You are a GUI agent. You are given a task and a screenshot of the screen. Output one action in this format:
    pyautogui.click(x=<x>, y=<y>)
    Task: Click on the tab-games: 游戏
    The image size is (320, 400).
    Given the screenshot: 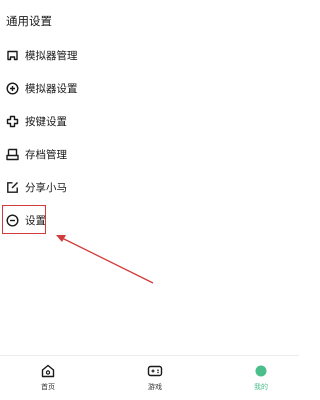 What is the action you would take?
    pyautogui.click(x=155, y=378)
    